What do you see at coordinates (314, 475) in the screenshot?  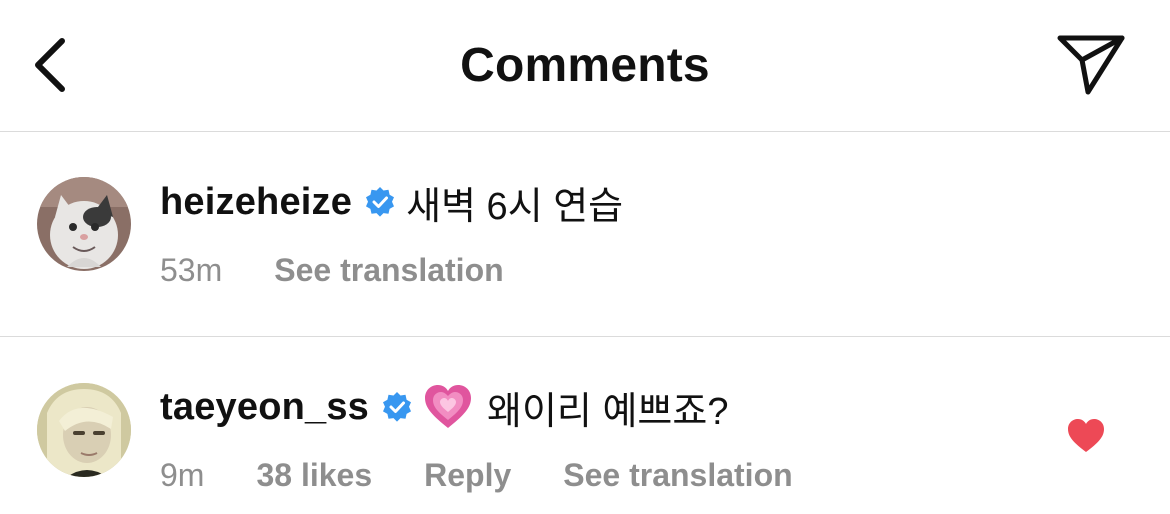 I see `likes-count: 38 likes` at bounding box center [314, 475].